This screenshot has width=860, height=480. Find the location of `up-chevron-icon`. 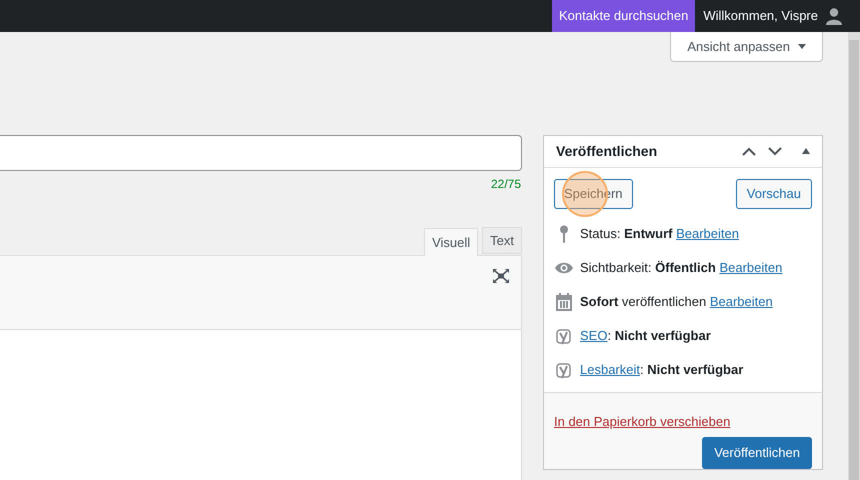

up-chevron-icon is located at coordinates (749, 151).